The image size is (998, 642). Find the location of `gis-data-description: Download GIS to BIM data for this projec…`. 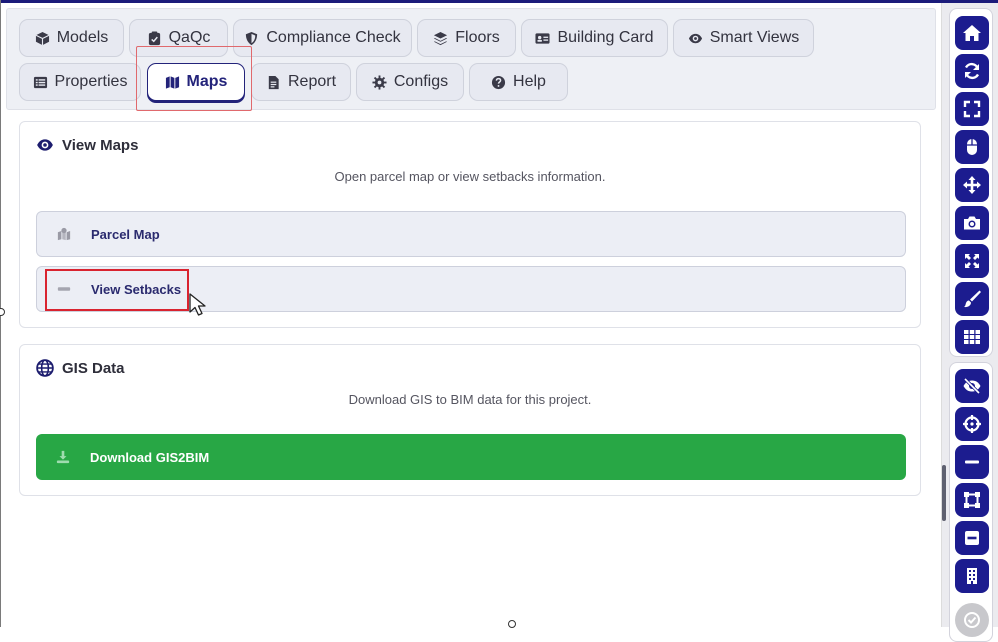

gis-data-description: Download GIS to BIM data for this projec… is located at coordinates (470, 399).